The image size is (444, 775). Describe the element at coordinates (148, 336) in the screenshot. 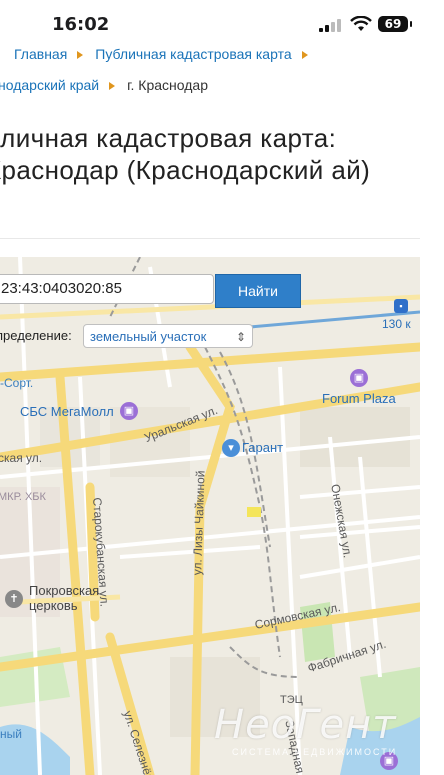

I see `object-type-select-value: земельный участок` at that location.